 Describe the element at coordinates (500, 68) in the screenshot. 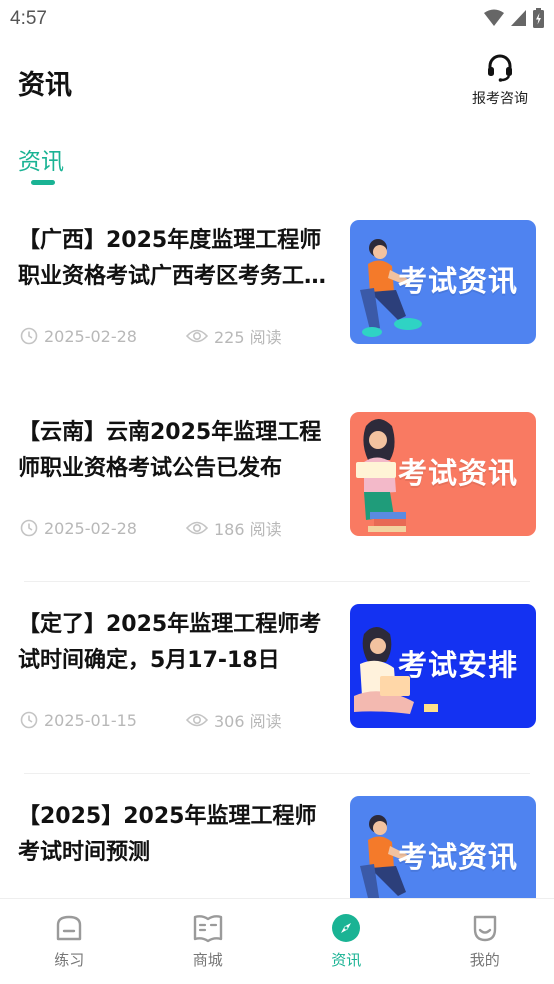

I see `headset-icon` at that location.